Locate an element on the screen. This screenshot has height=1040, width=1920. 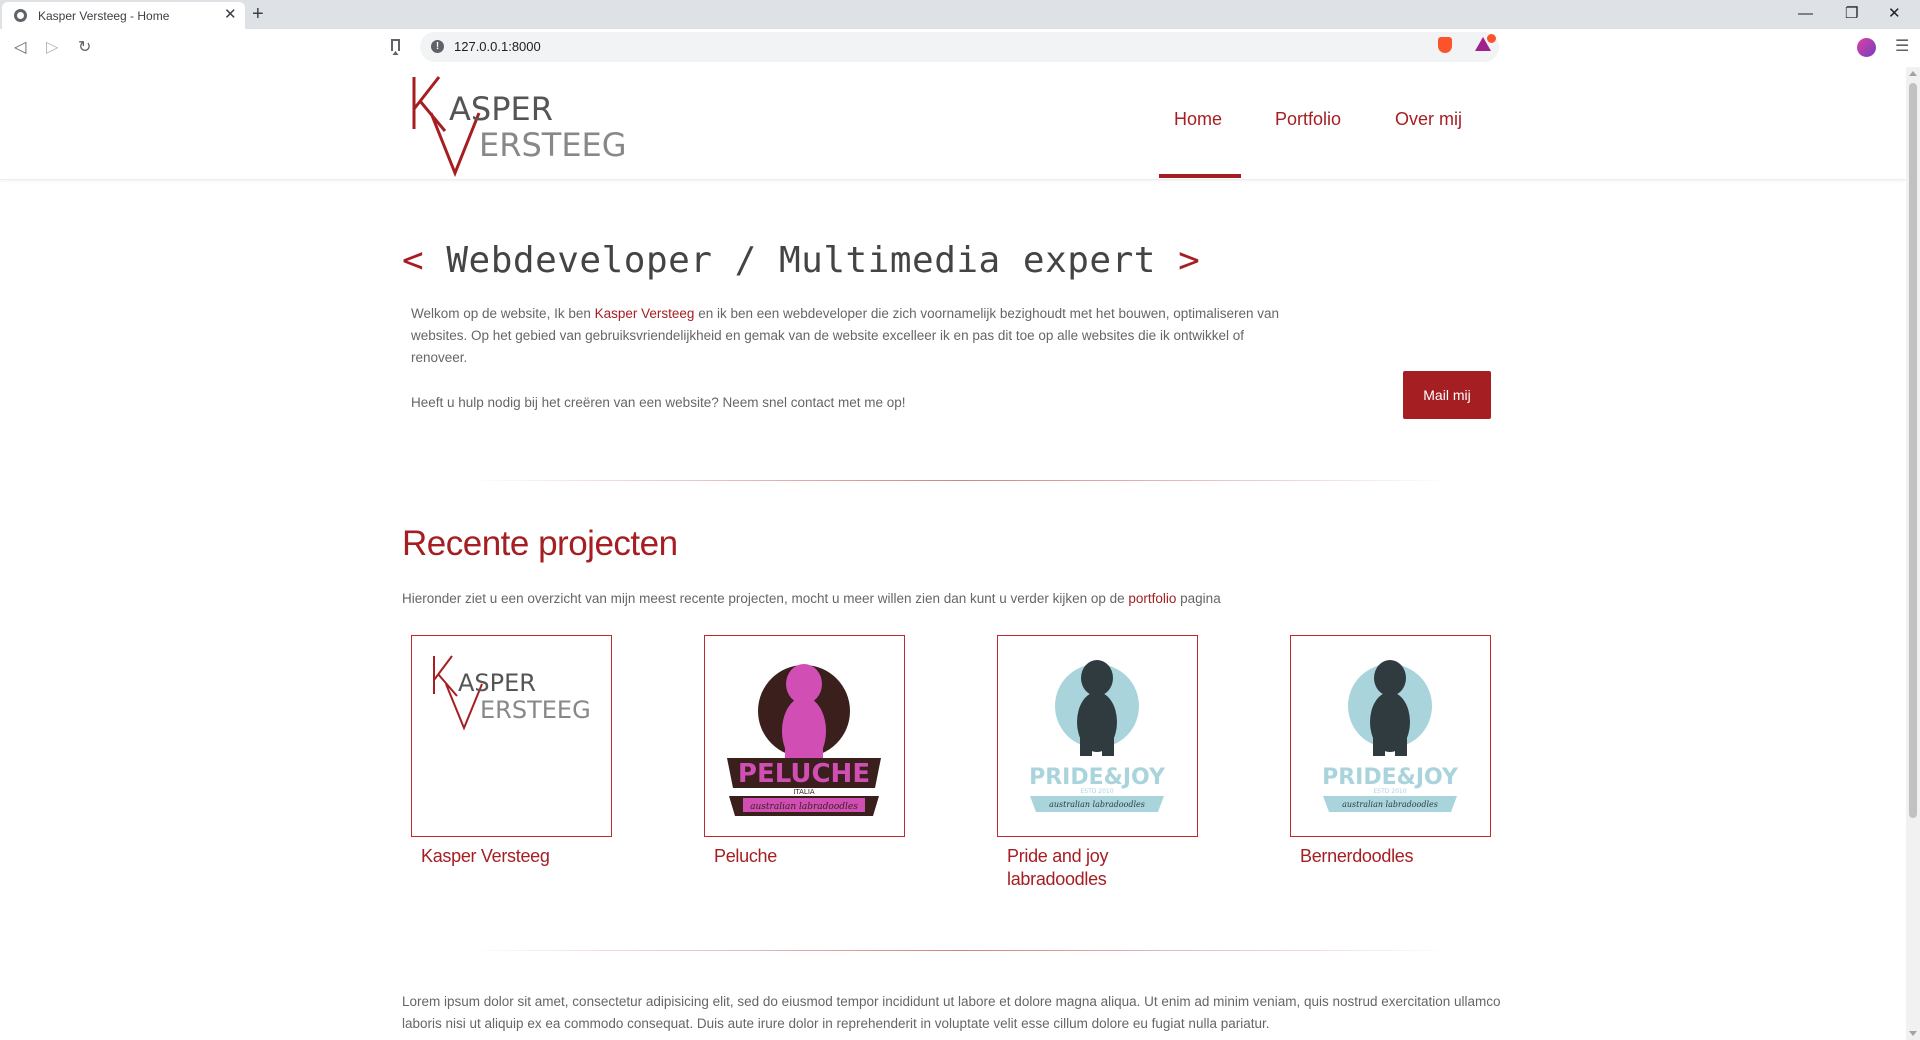
projects-title: Recente projecten is located at coordinates (540, 543).